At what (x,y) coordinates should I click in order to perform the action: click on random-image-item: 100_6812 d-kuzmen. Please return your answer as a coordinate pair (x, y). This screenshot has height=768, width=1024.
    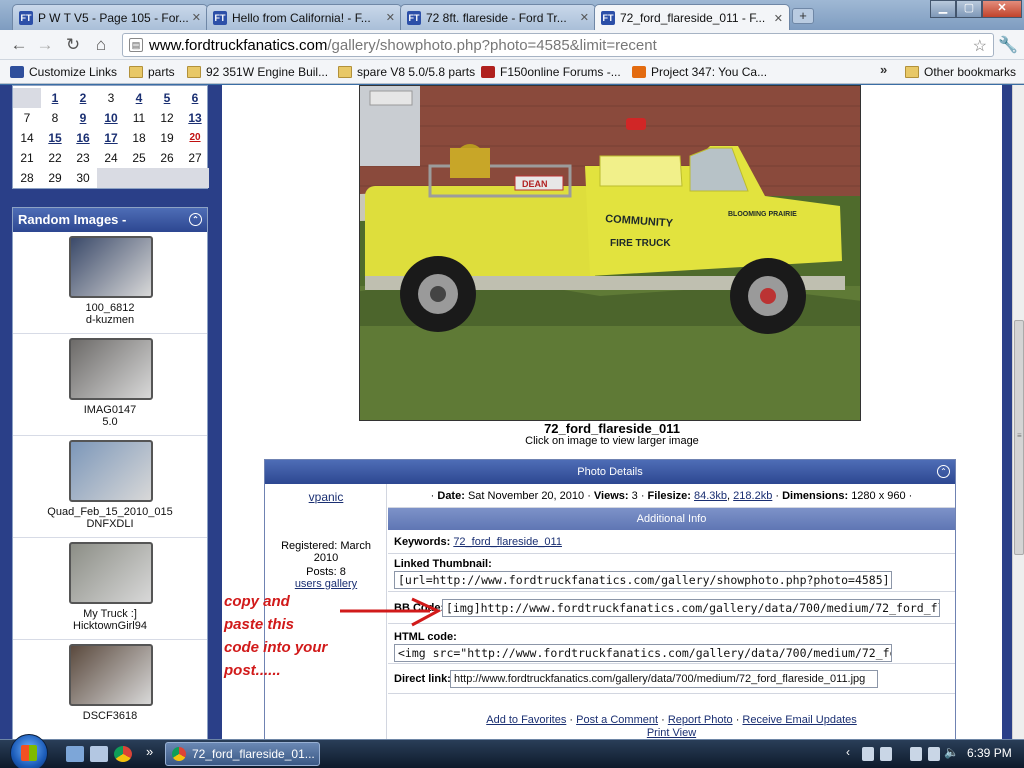
    Looking at the image, I should click on (110, 283).